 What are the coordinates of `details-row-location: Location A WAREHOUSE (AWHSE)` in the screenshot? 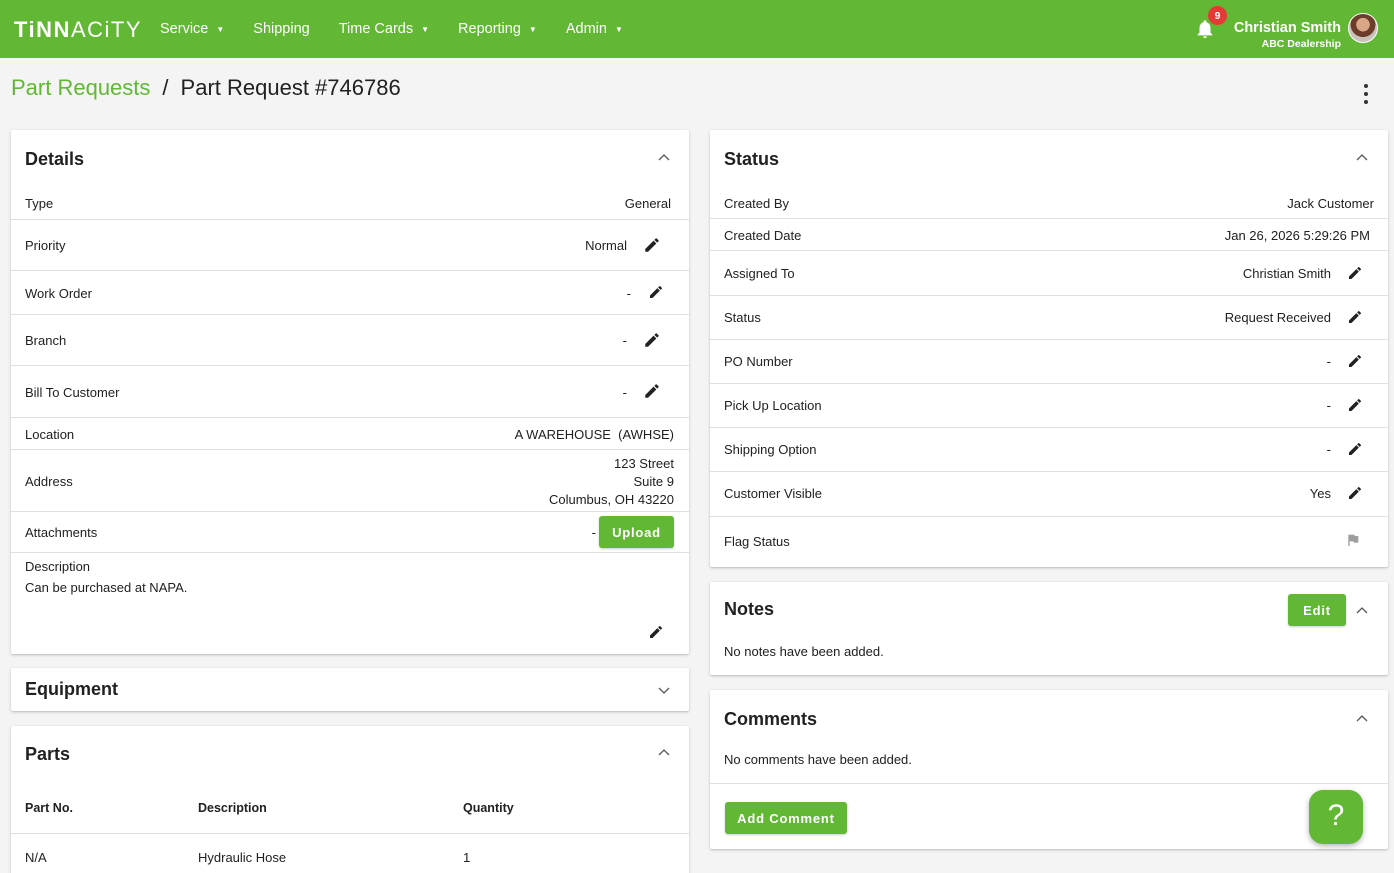 It's located at (350, 434).